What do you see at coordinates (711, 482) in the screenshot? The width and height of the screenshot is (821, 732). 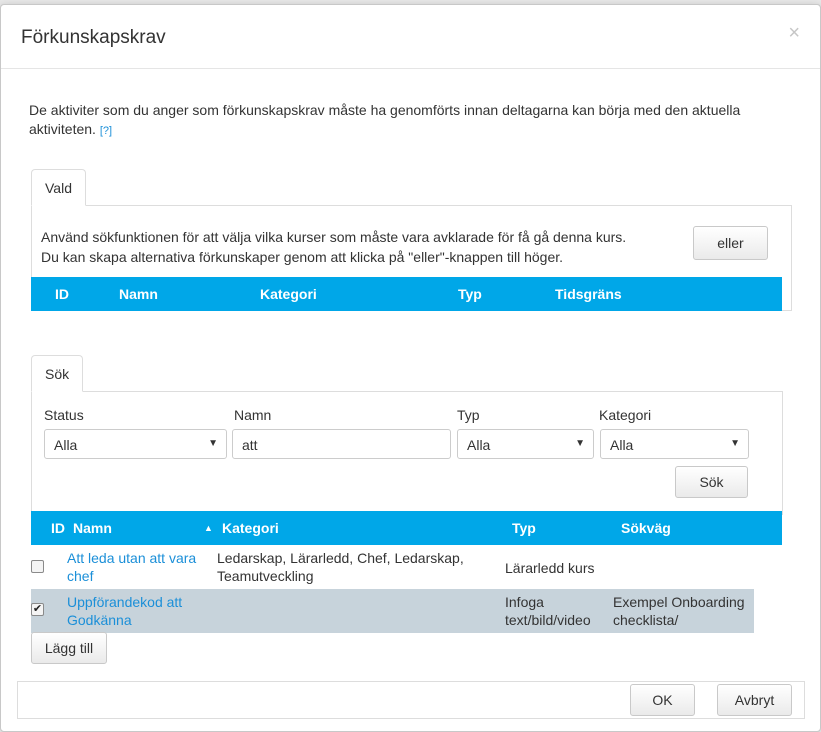 I see `search-button: Sök` at bounding box center [711, 482].